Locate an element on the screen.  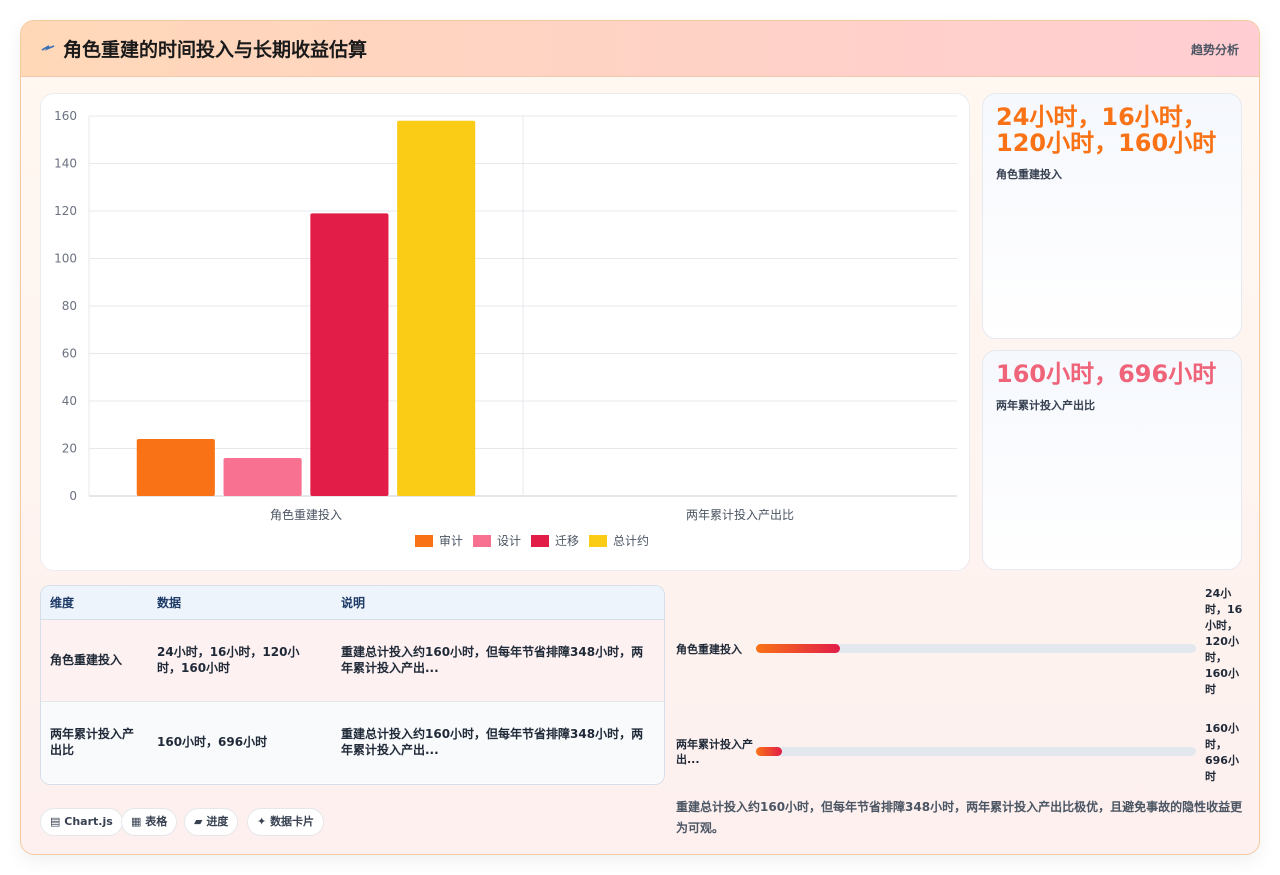
table-cell: 角色重建投入 is located at coordinates (86, 660).